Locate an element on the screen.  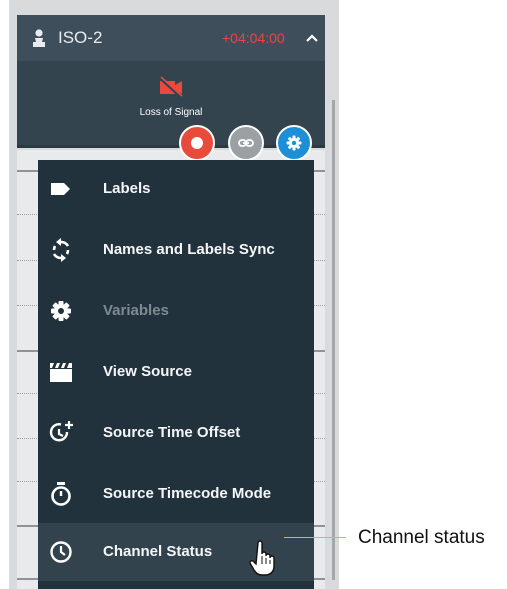
menu-item-label: View Source is located at coordinates (147, 371).